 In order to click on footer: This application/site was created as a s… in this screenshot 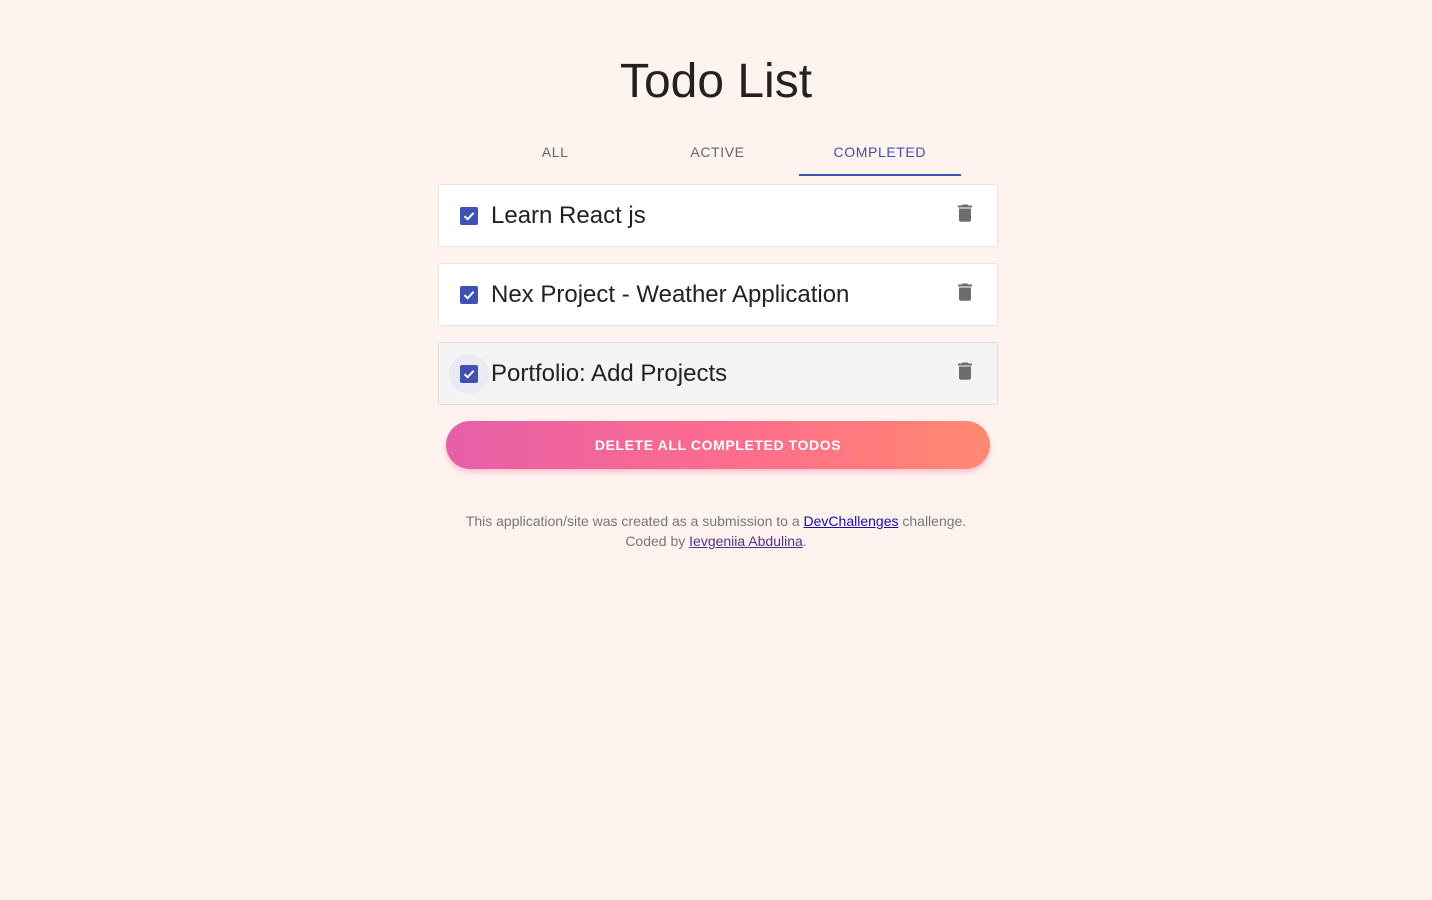, I will do `click(716, 531)`.